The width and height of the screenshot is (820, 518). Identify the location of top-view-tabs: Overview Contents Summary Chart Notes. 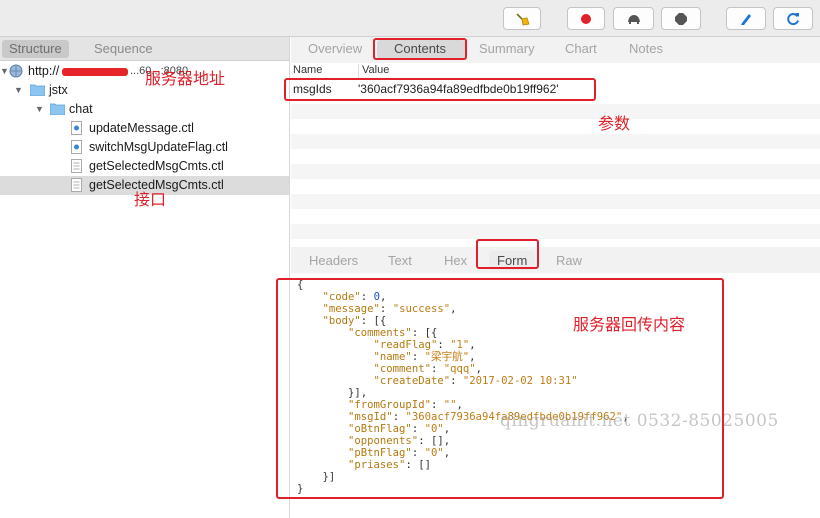
(555, 50).